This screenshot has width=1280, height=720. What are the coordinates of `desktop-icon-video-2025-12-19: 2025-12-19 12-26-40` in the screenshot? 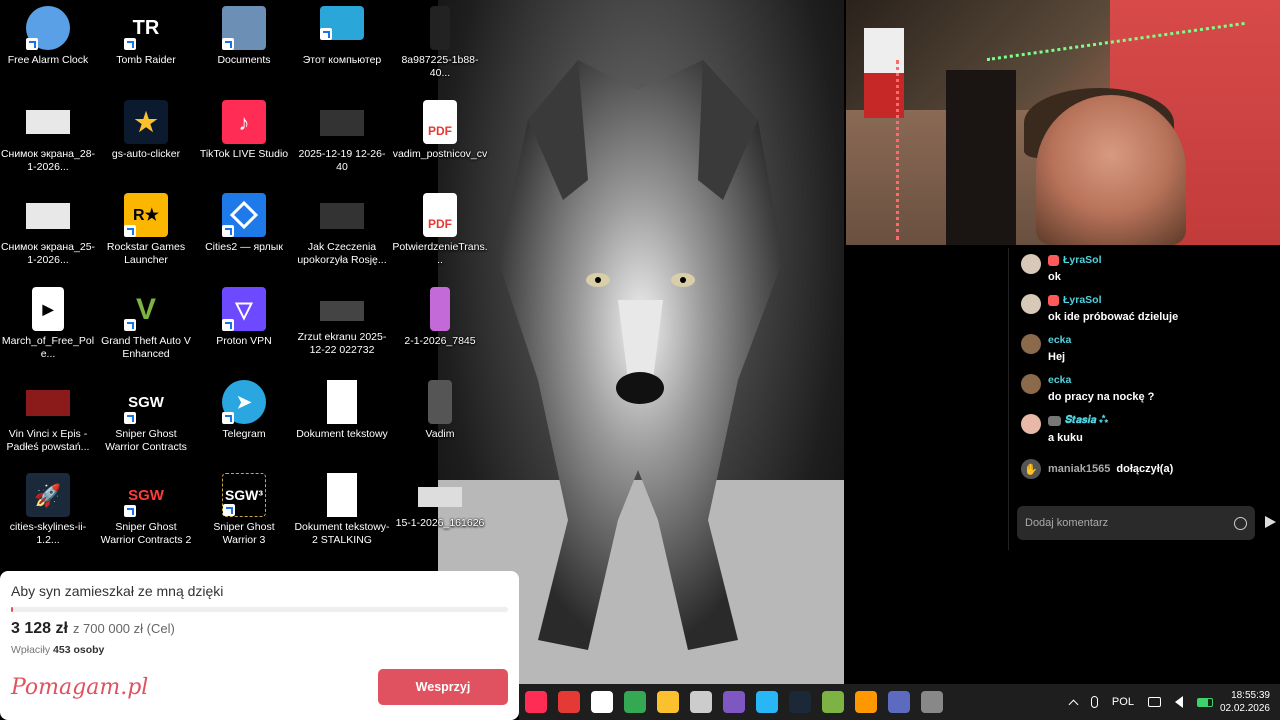 It's located at (342, 137).